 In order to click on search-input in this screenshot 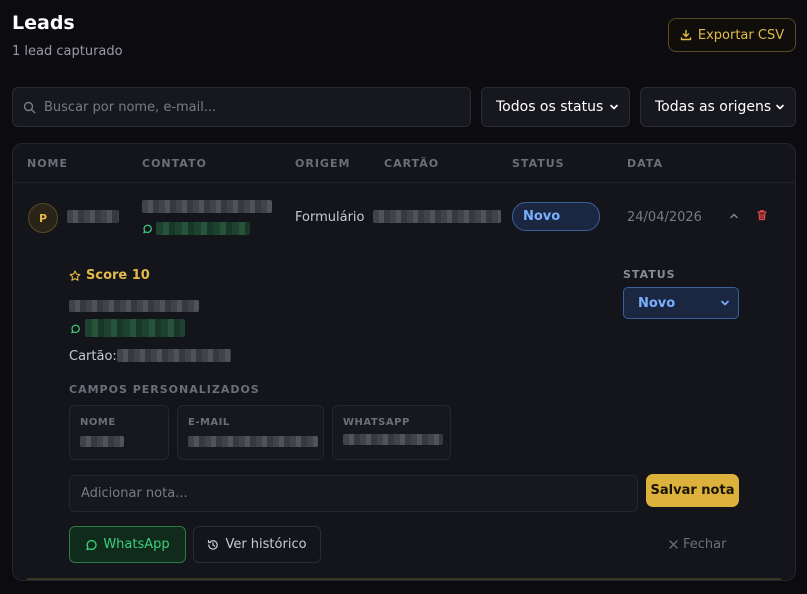, I will do `click(244, 107)`.